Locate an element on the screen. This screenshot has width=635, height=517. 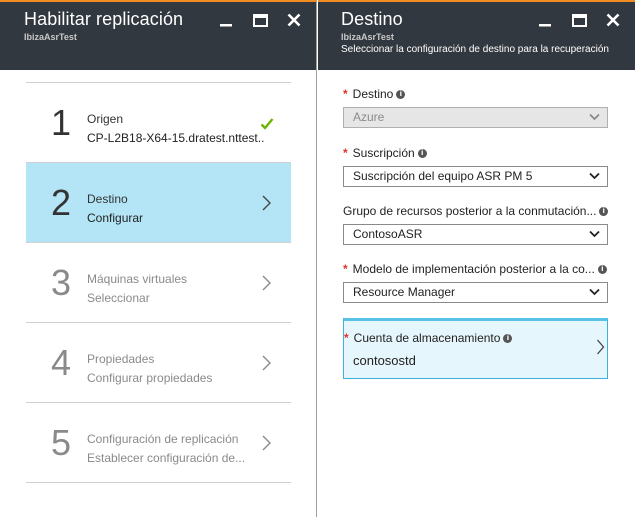
field-label: * Cuenta de almacenamiento i is located at coordinates (428, 338).